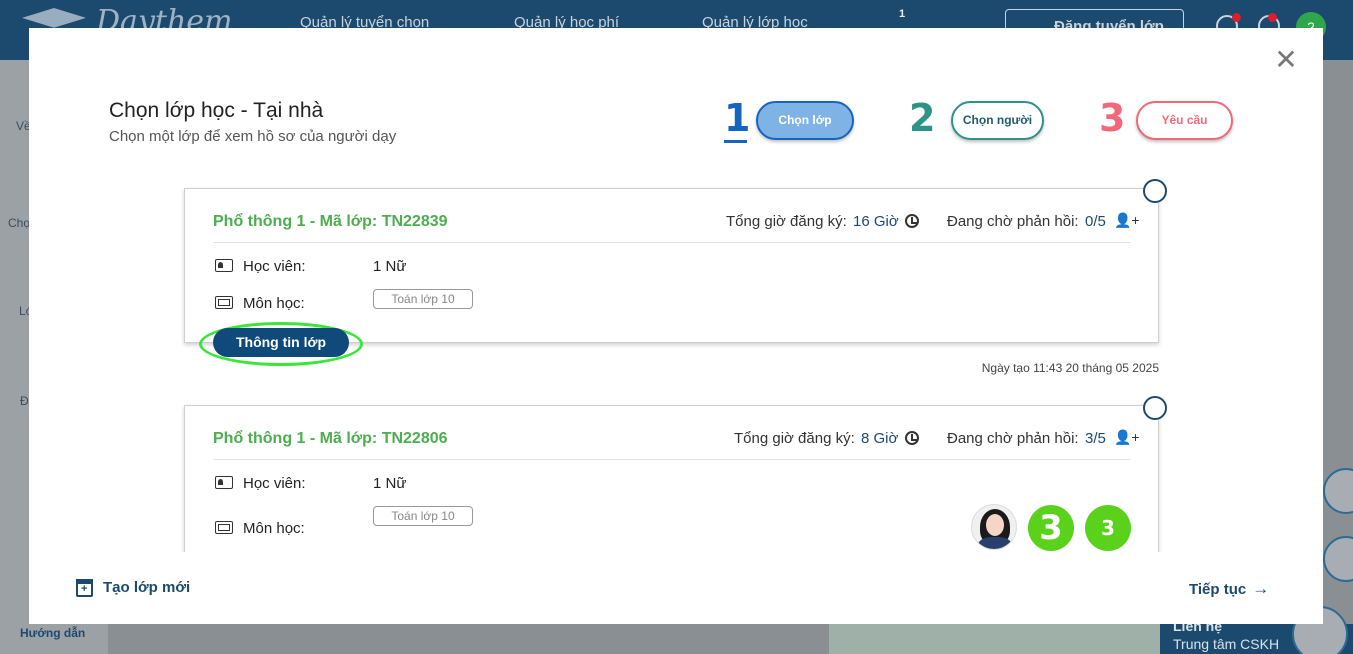  I want to click on tutor-count-badge: 3, so click(1108, 528).